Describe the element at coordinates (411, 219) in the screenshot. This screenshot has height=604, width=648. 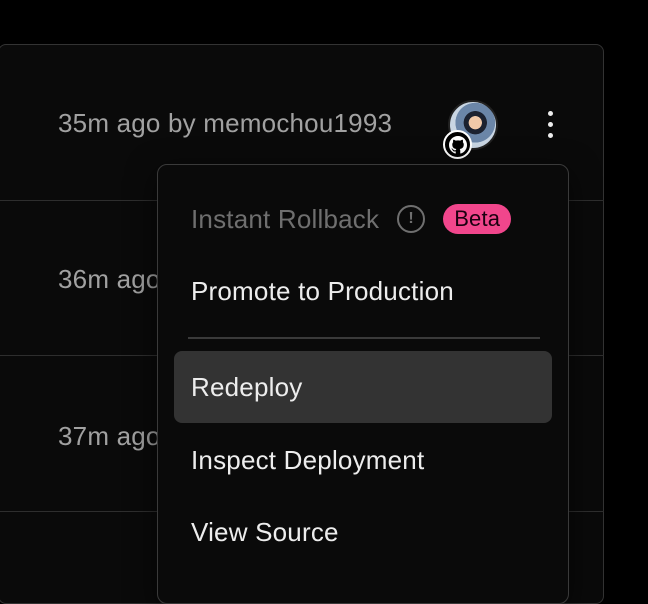
I see `info-icon: !` at that location.